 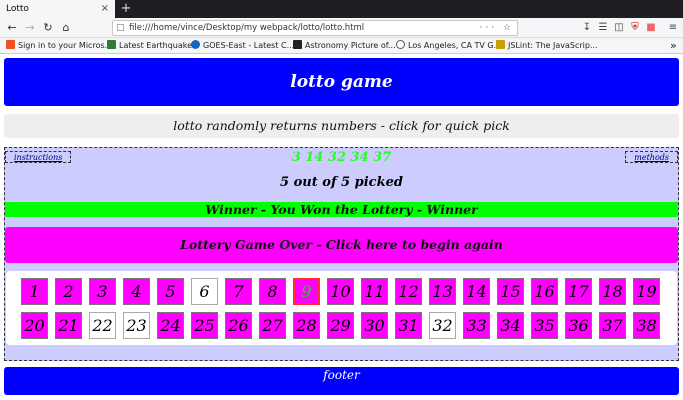 I want to click on earthquake-icon, so click(x=111, y=44).